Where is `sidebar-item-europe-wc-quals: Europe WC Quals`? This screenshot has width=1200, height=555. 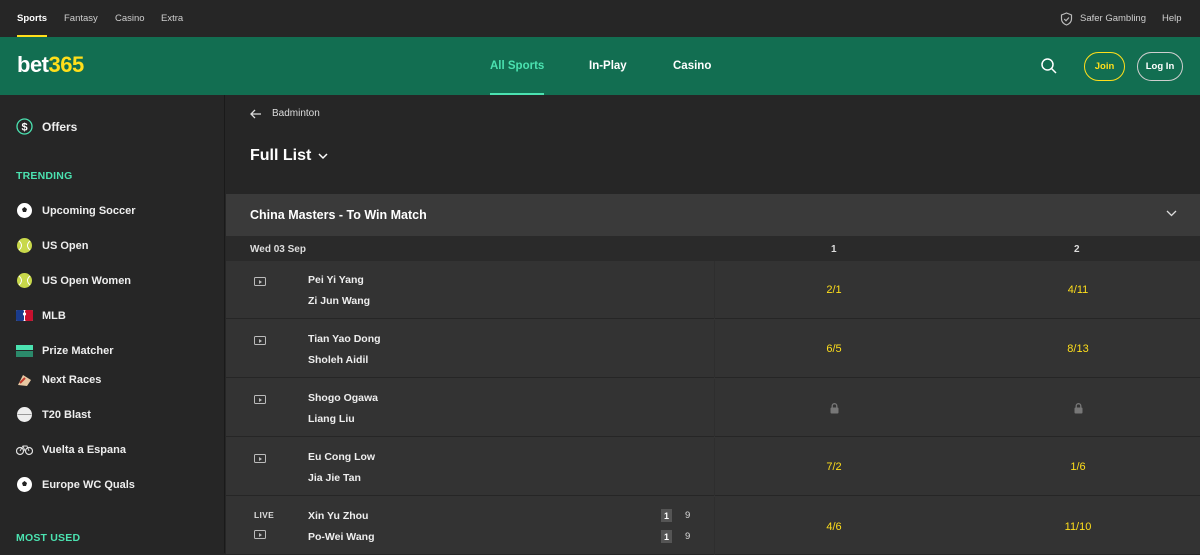 sidebar-item-europe-wc-quals: Europe WC Quals is located at coordinates (75, 484).